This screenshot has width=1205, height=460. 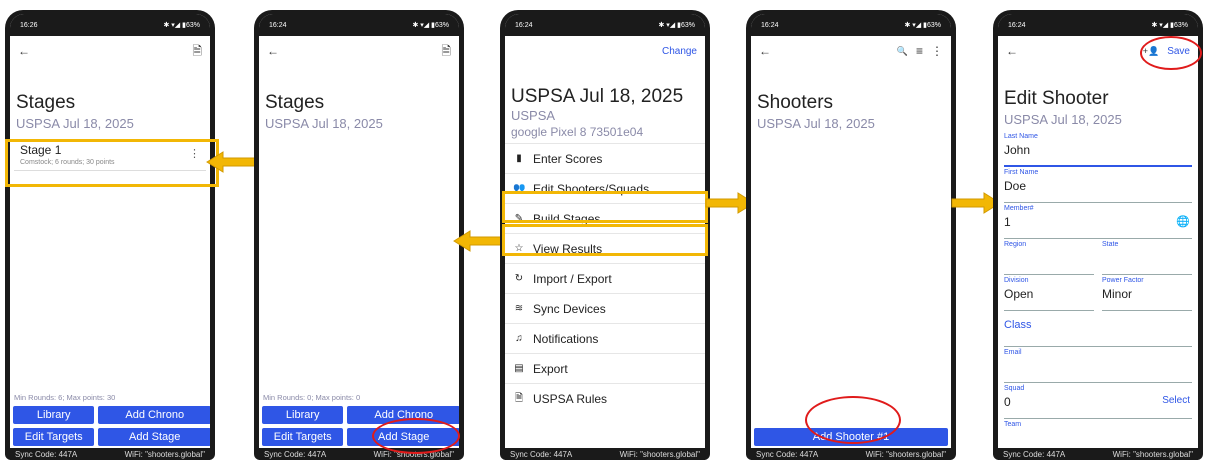 I want to click on menu-view-results: ☆ View Results, so click(x=605, y=249).